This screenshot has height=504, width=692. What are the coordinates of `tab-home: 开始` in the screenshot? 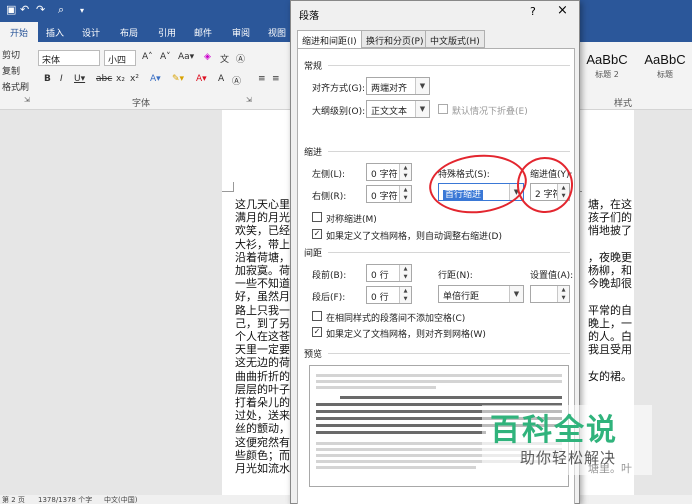 It's located at (19, 32).